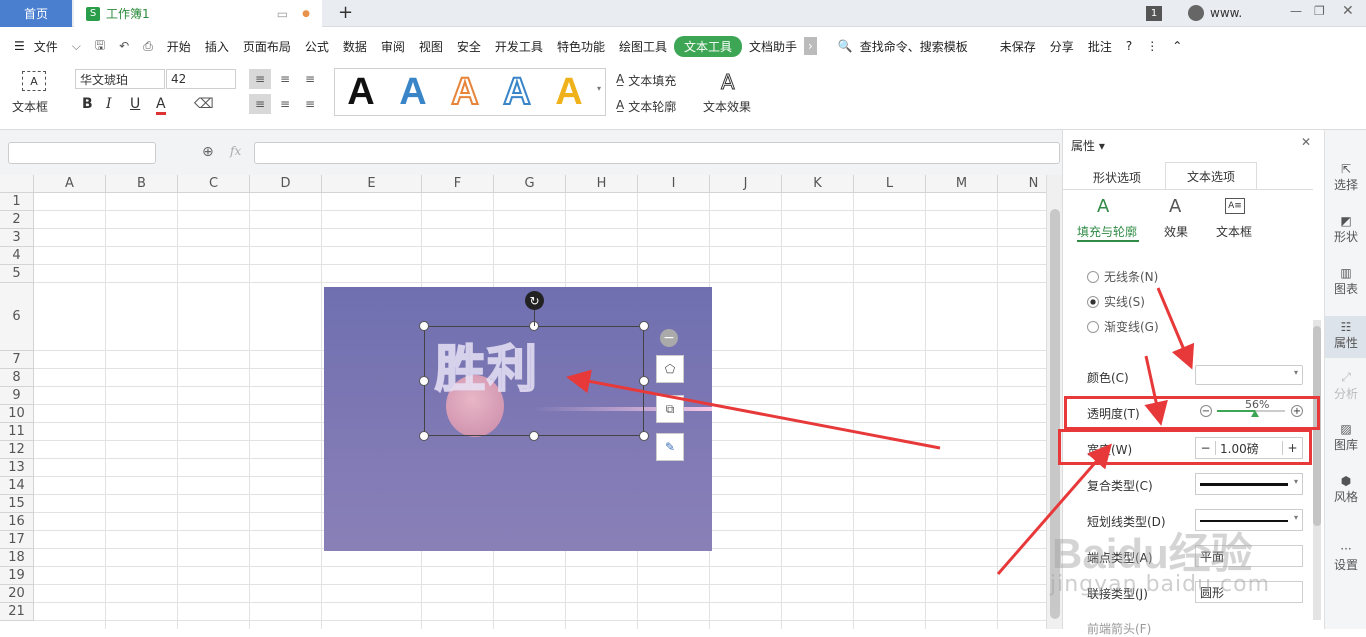 This screenshot has height=637, width=1366. Describe the element at coordinates (1156, 390) in the screenshot. I see `arrow-to-transparency` at that location.